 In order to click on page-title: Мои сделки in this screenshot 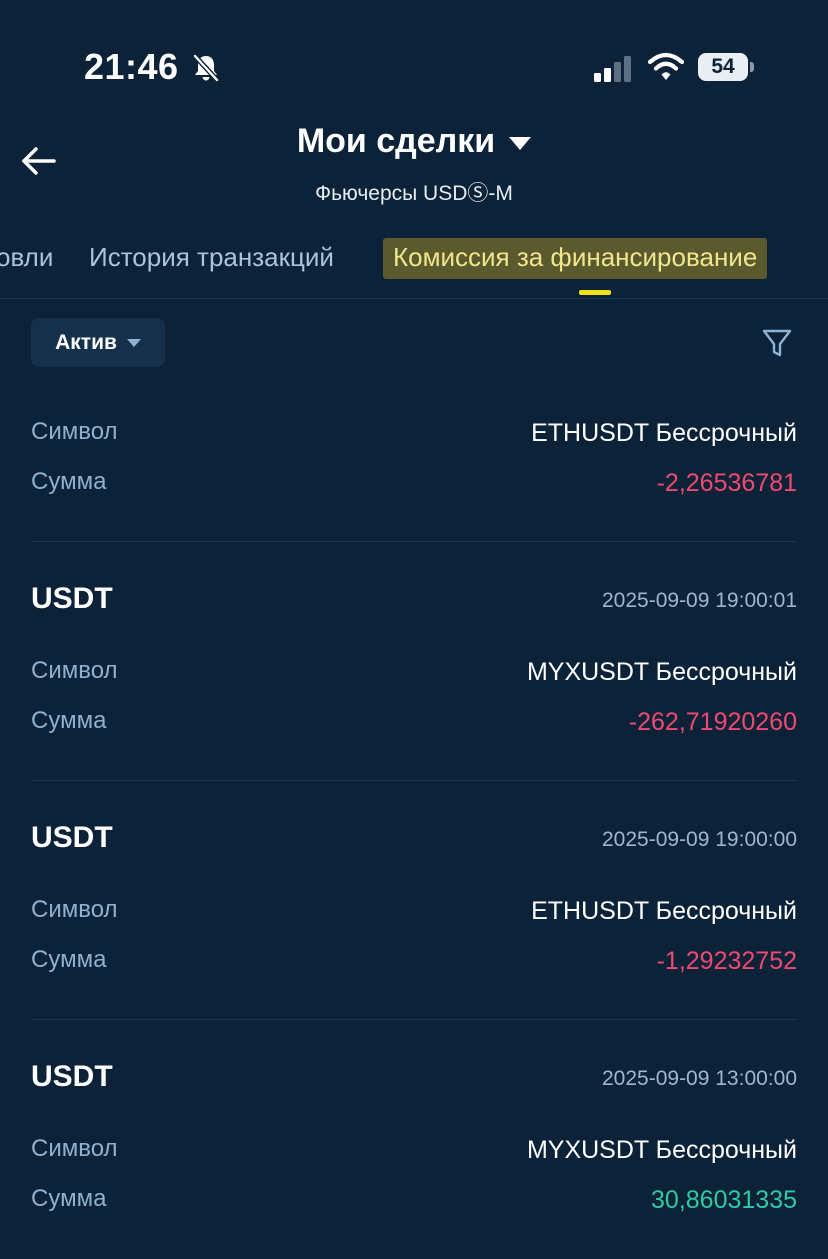, I will do `click(396, 141)`.